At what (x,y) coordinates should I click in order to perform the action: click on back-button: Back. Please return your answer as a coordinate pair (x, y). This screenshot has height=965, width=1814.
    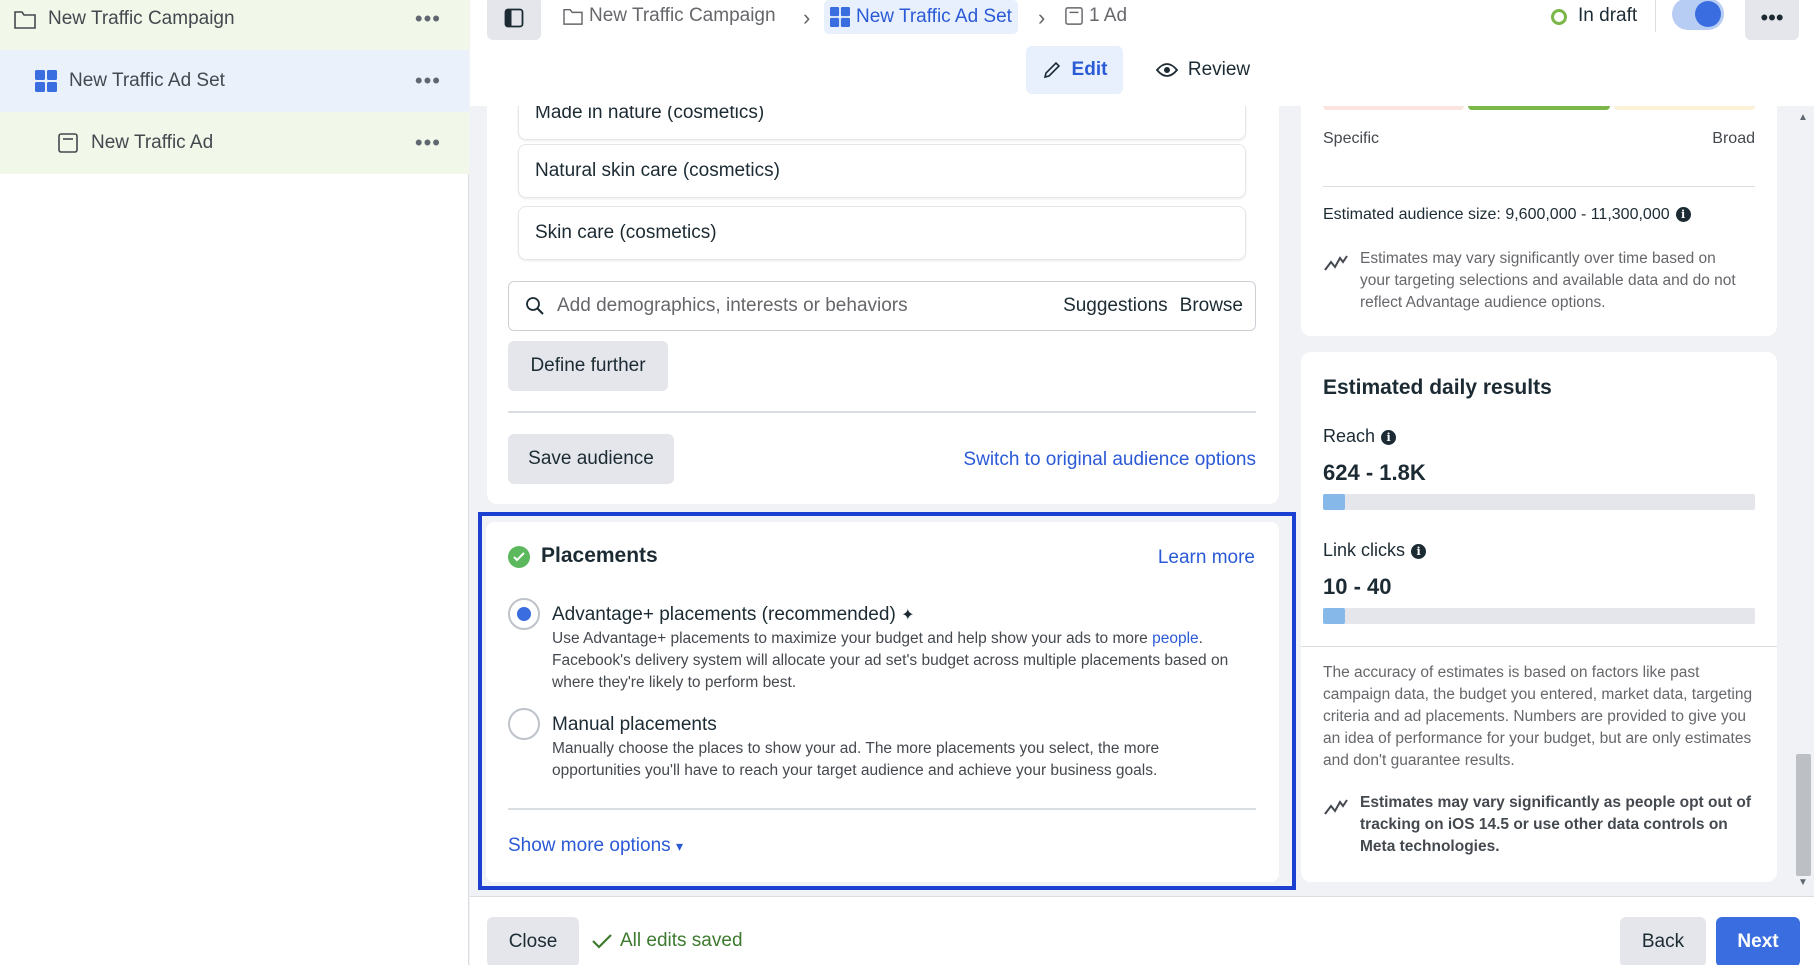
    Looking at the image, I should click on (1663, 941).